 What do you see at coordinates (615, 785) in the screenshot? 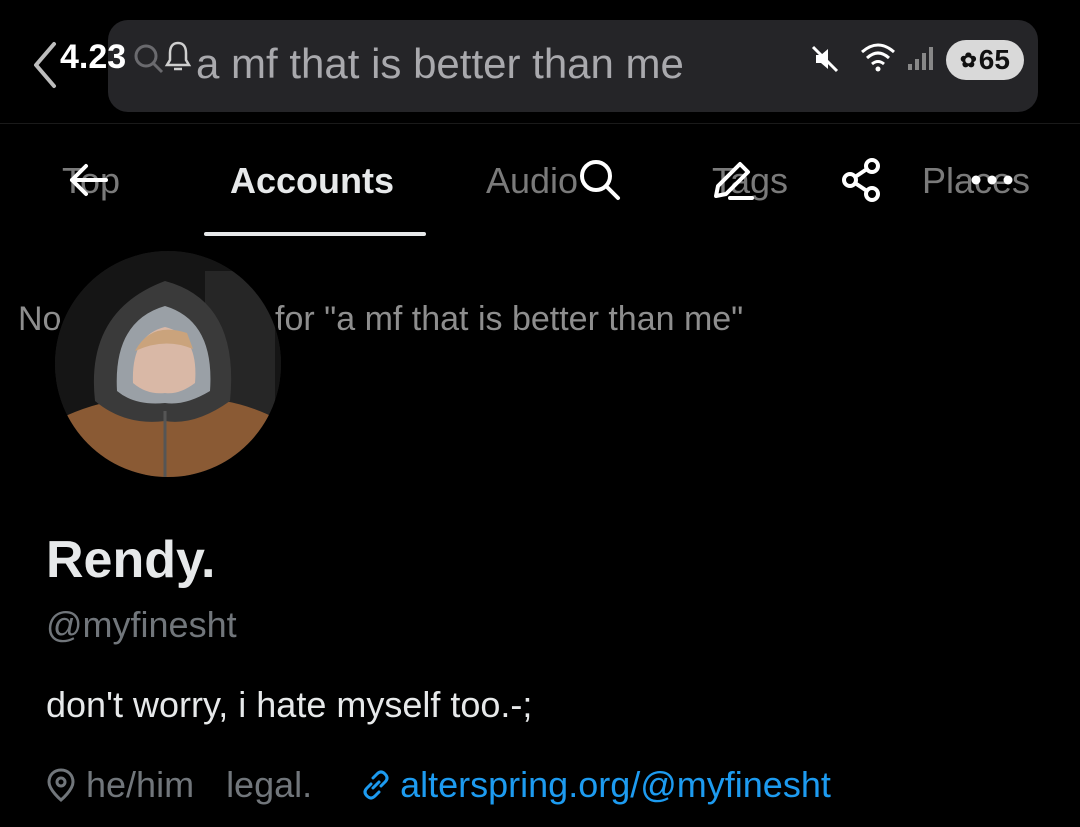
I see `profile-link-text: alterspring.org/@myfinesht` at bounding box center [615, 785].